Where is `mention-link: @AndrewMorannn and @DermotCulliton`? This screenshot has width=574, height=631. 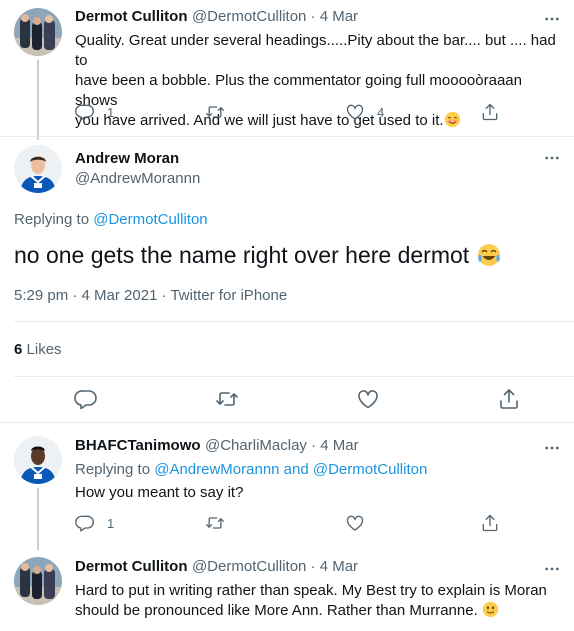
mention-link: @AndrewMorannn and @DermotCulliton is located at coordinates (290, 469).